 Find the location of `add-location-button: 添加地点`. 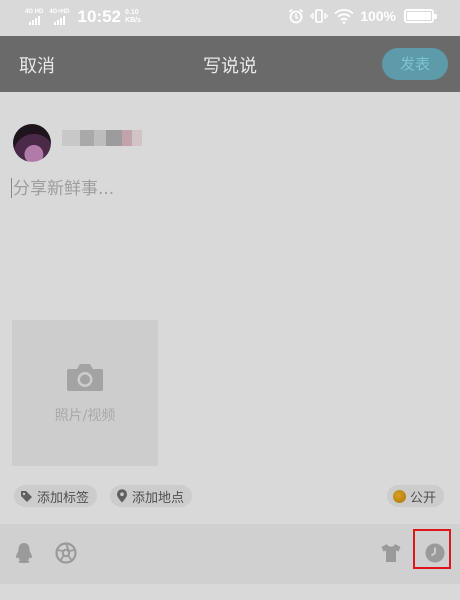

add-location-button: 添加地点 is located at coordinates (151, 496).